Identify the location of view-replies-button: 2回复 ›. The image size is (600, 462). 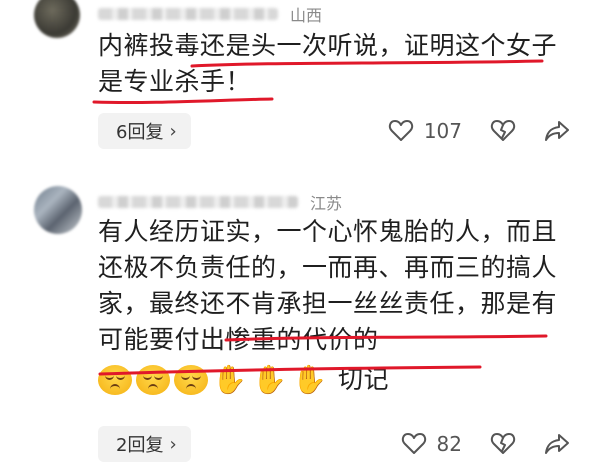
(144, 444).